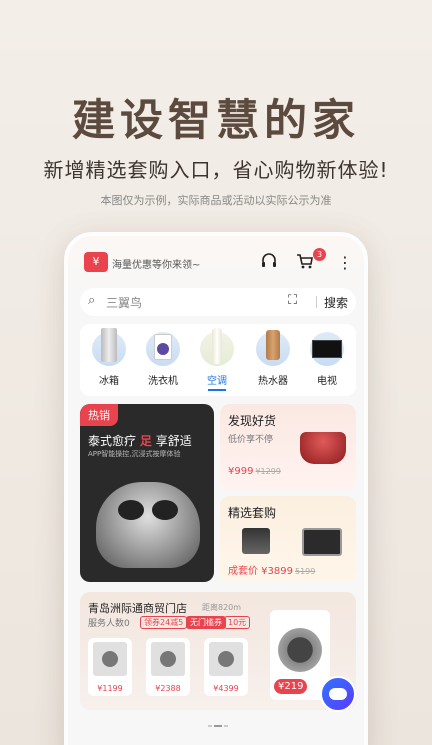 This screenshot has width=432, height=745. I want to click on coupon-ticket: 领券24减5, so click(164, 622).